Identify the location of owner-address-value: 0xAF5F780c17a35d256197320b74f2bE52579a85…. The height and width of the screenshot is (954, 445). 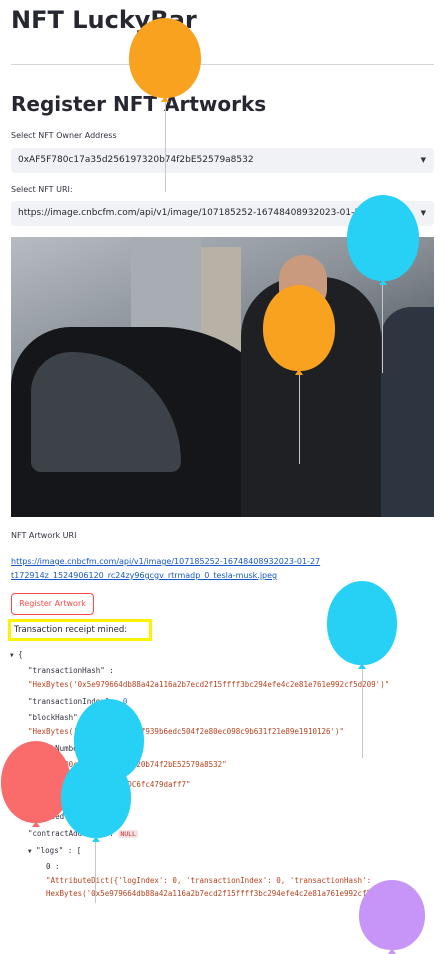
(136, 160).